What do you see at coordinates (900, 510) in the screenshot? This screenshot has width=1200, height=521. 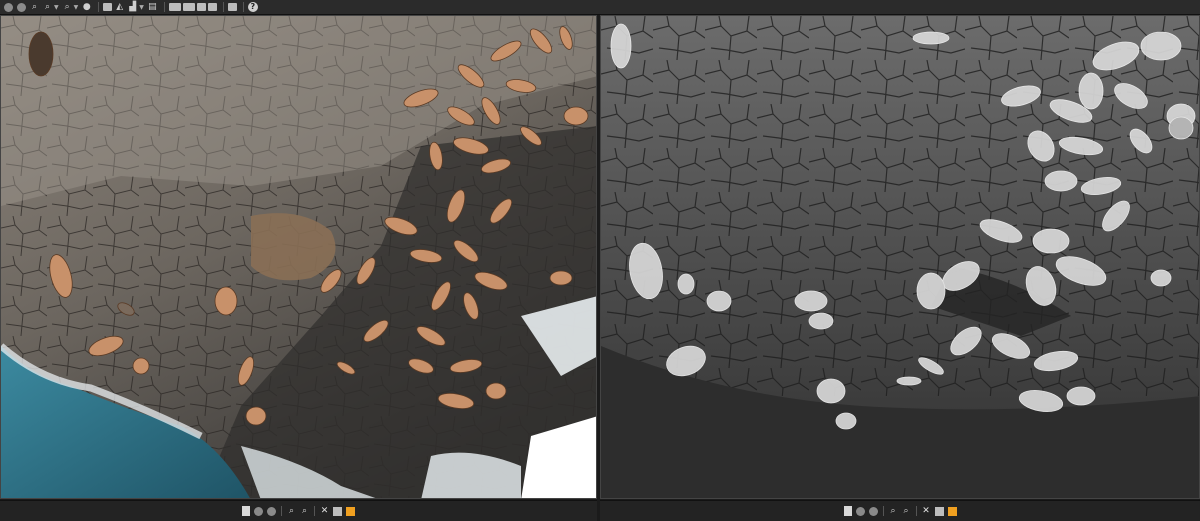 I see `right-view-toolbar: ⌕ ⌕ ✕` at bounding box center [900, 510].